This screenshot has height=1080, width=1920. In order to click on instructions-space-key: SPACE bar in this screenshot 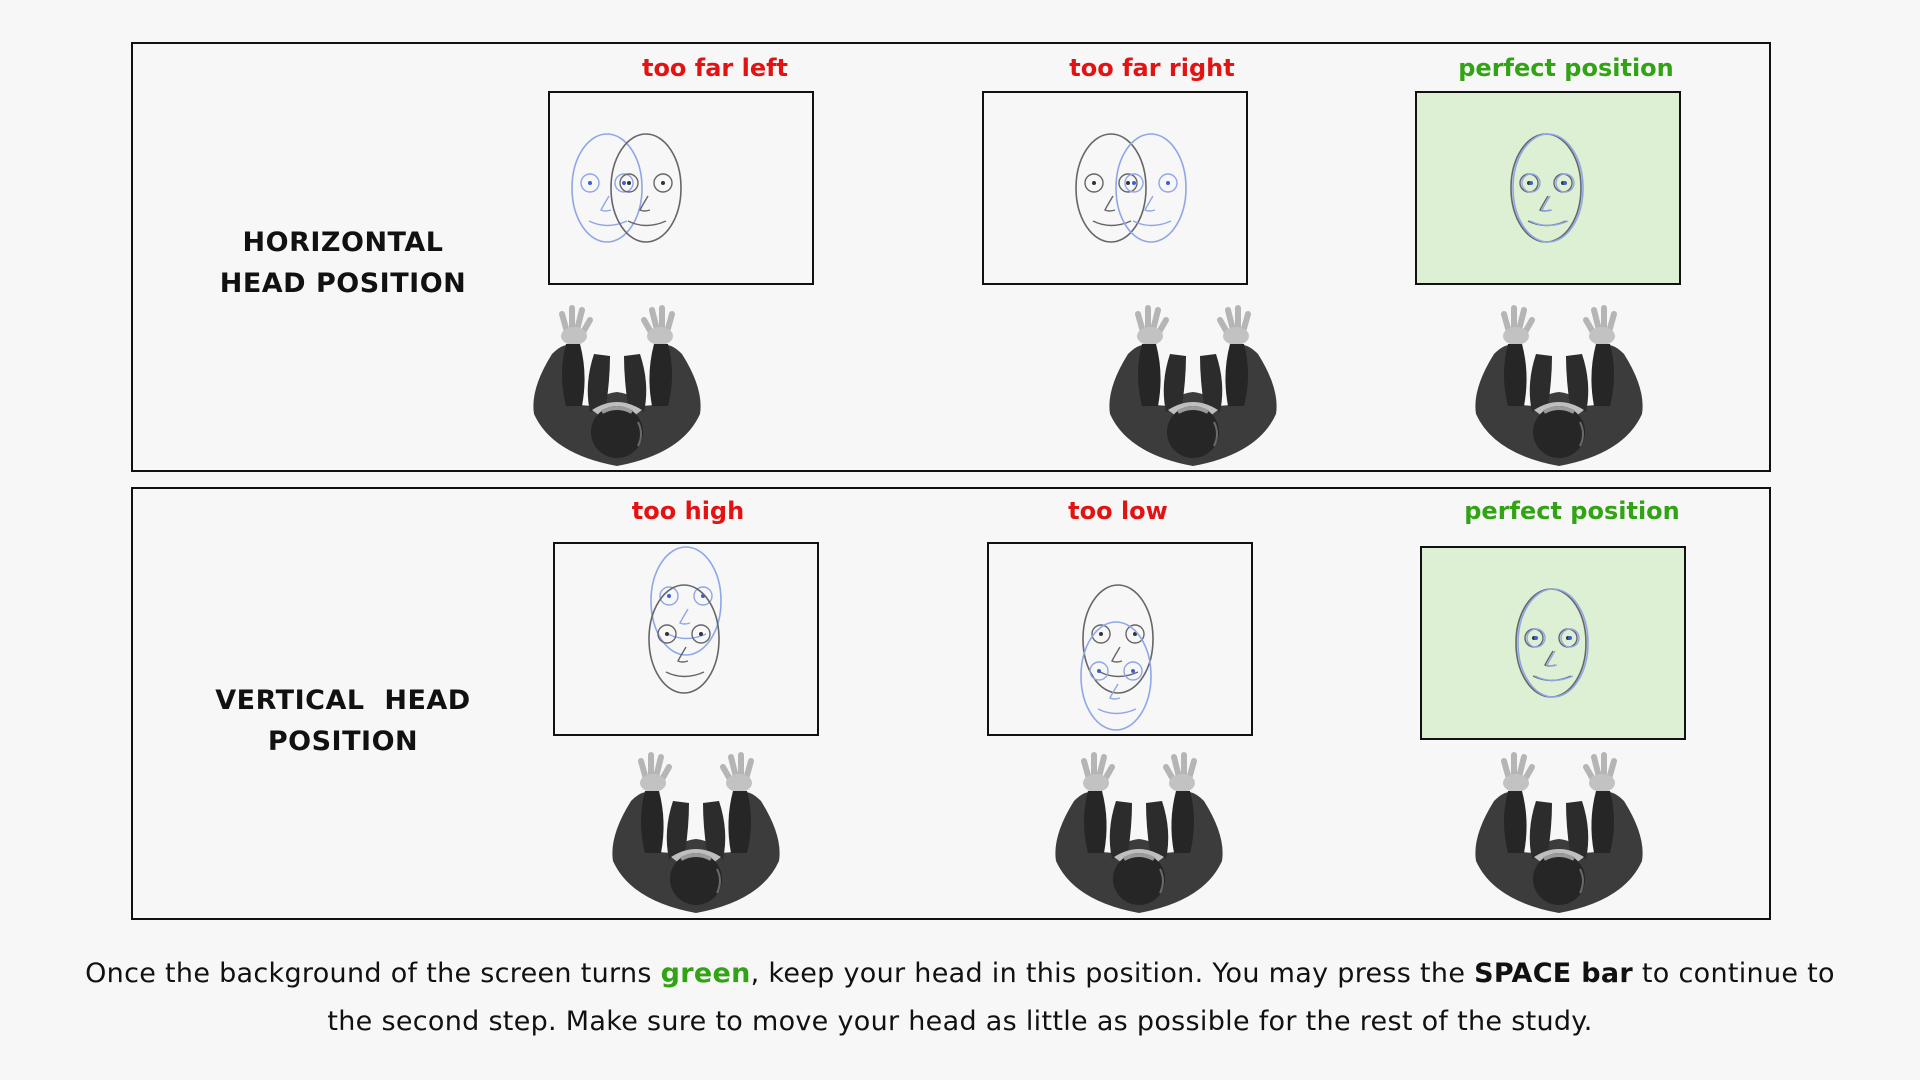, I will do `click(1554, 973)`.